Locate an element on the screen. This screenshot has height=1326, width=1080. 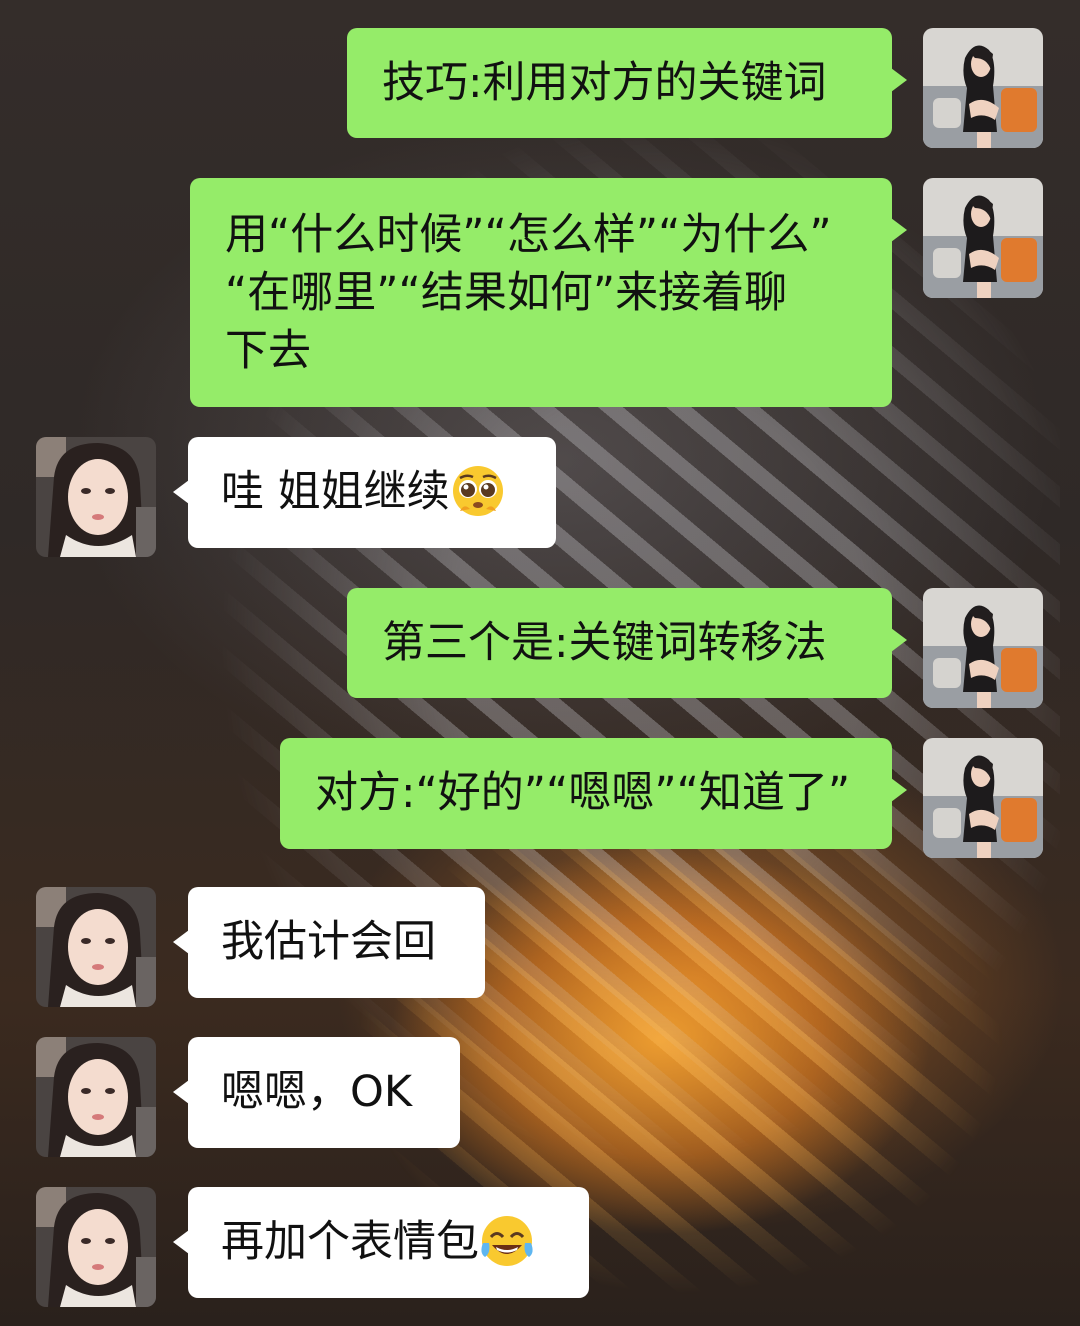
message-text: 我估计会回 is located at coordinates (328, 942).